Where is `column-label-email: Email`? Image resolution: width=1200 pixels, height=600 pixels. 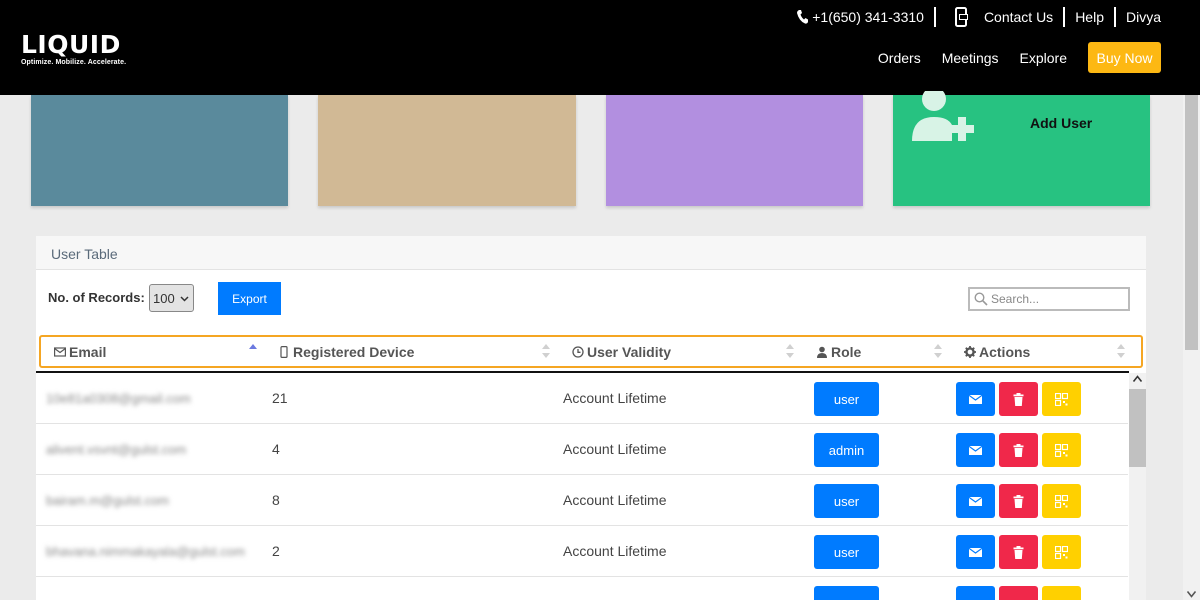 column-label-email: Email is located at coordinates (88, 351).